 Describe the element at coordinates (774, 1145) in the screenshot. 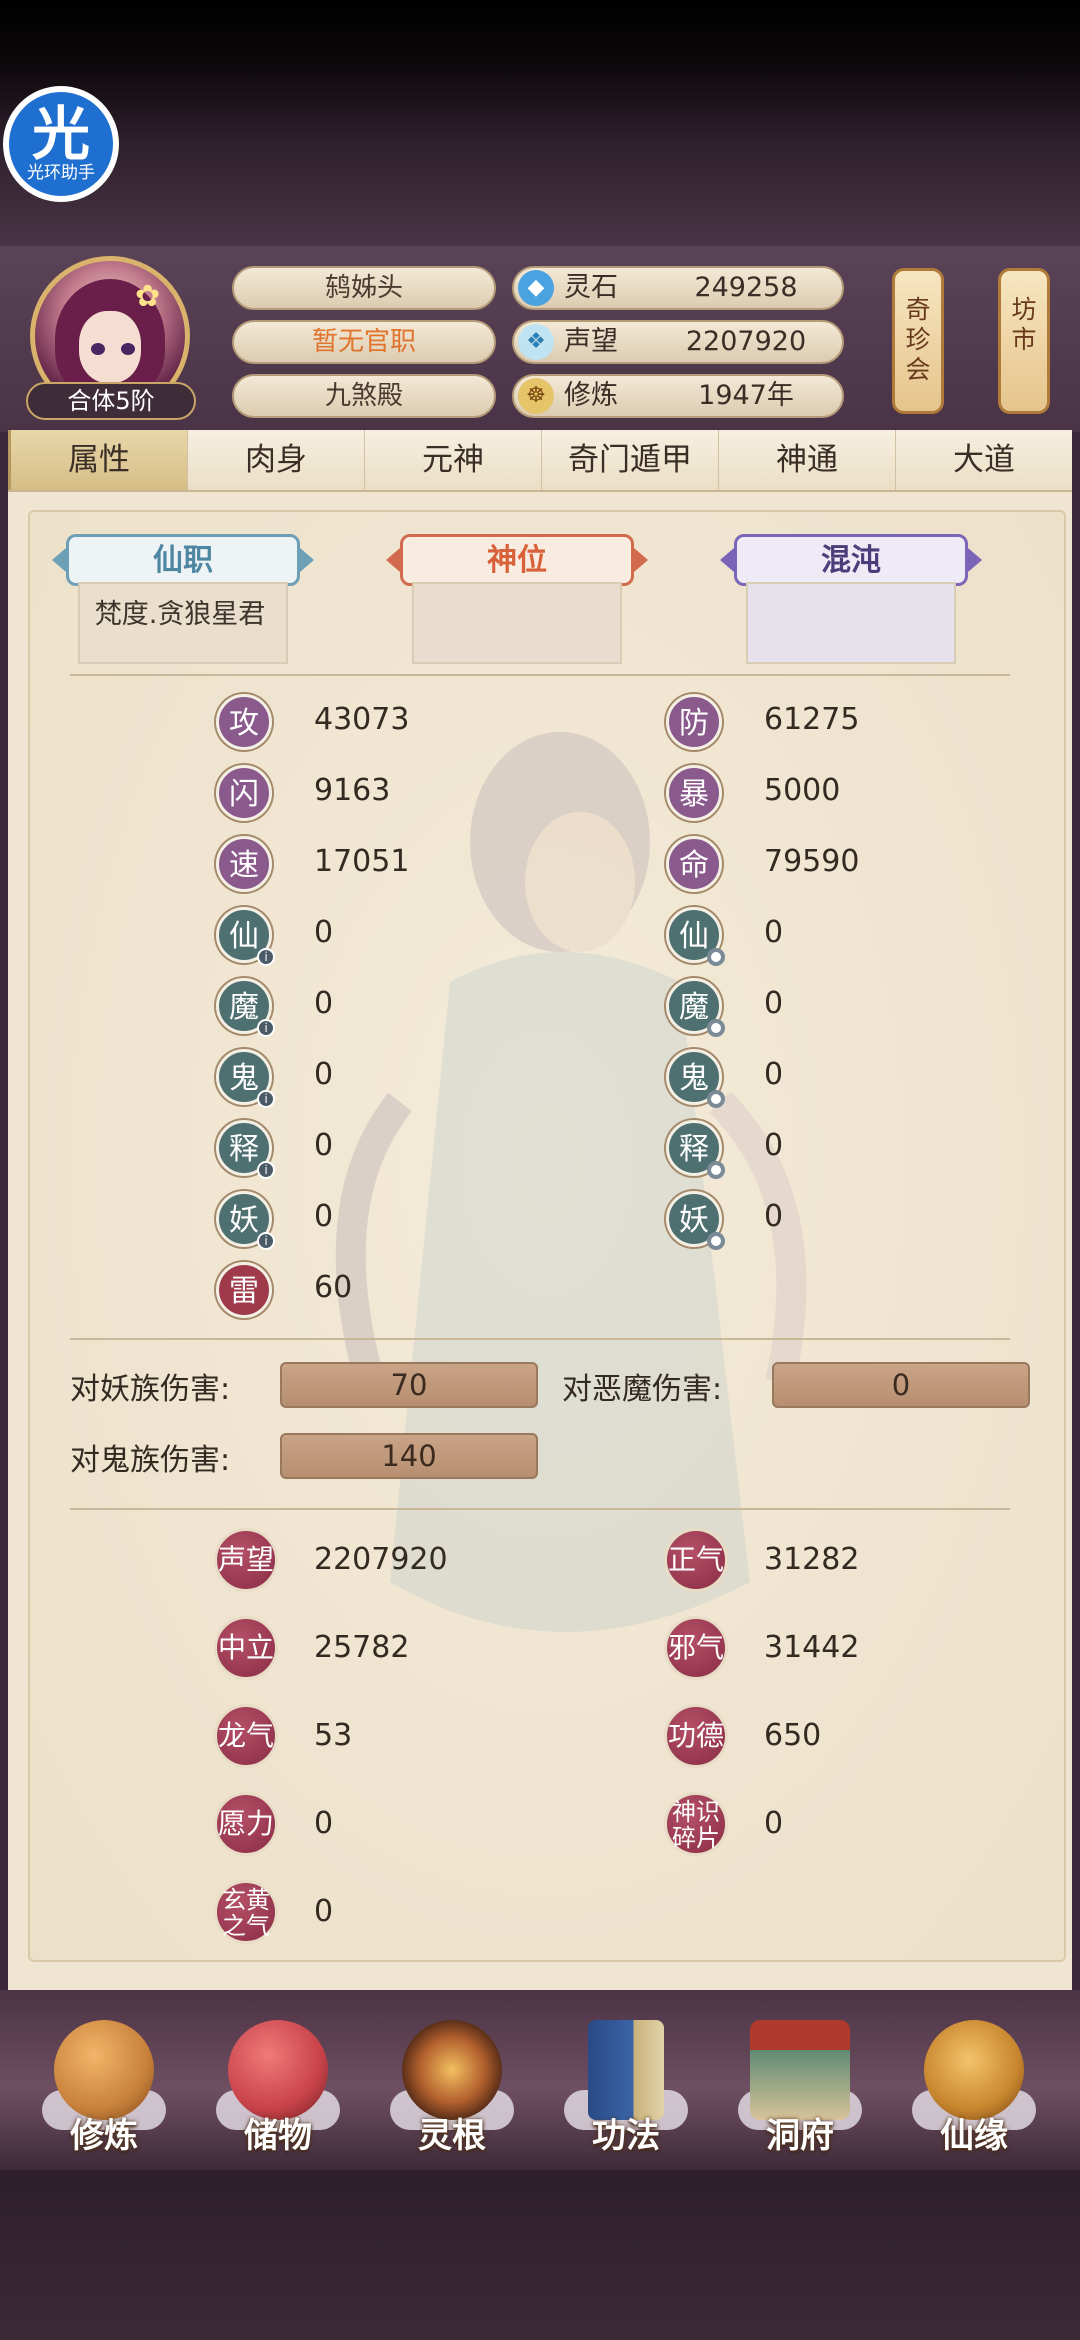

I see `buddha-defense-value: 0` at that location.